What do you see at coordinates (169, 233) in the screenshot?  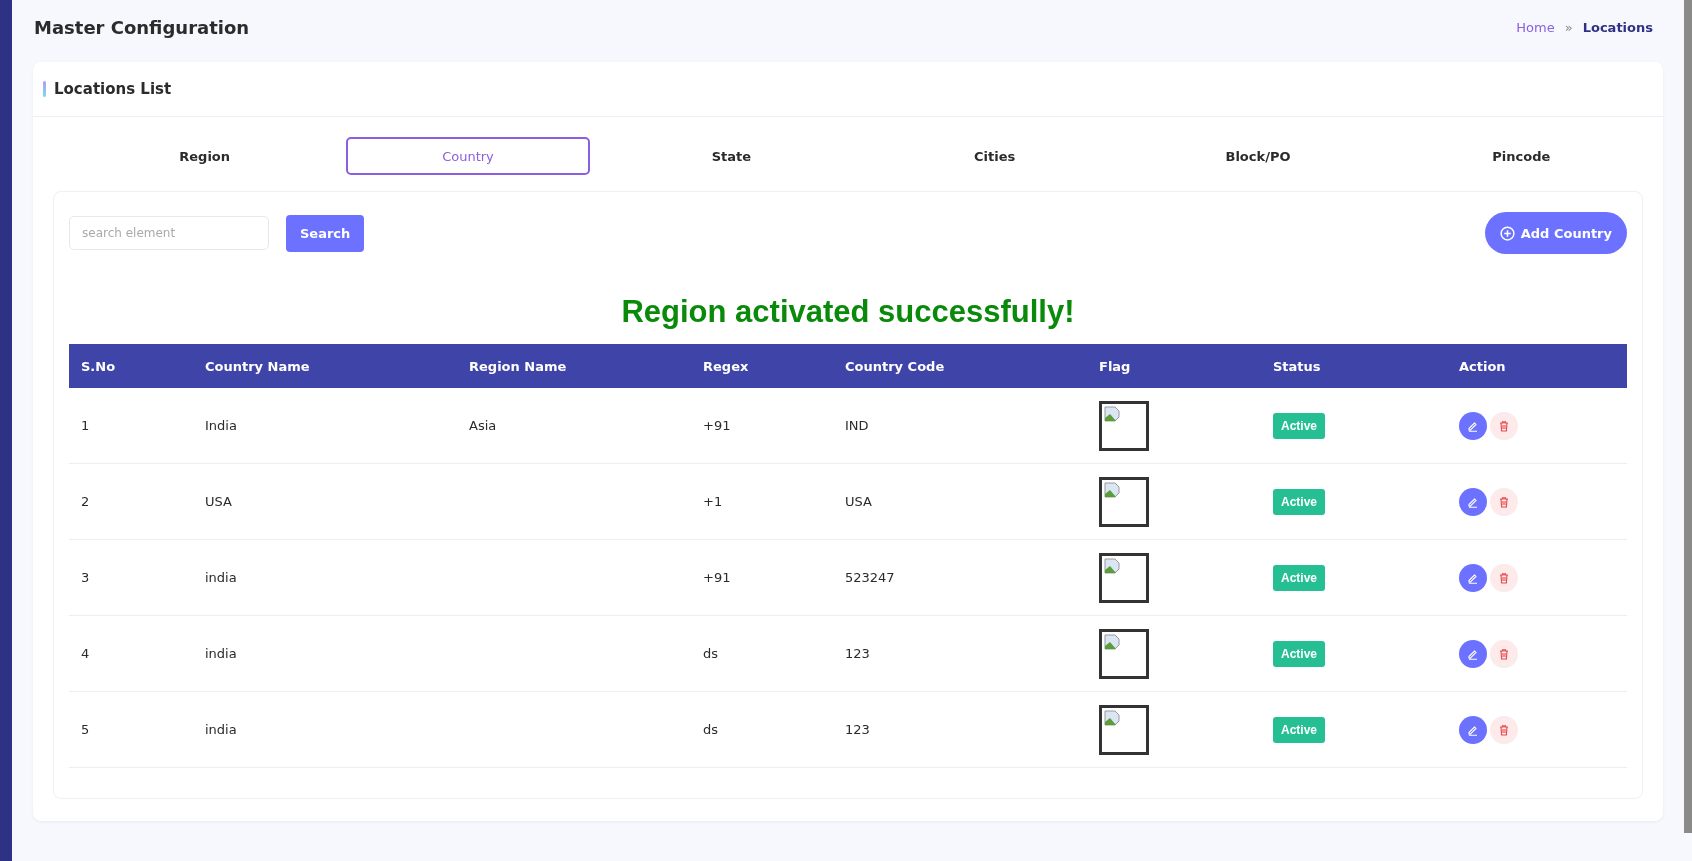 I see `search-field: search element` at bounding box center [169, 233].